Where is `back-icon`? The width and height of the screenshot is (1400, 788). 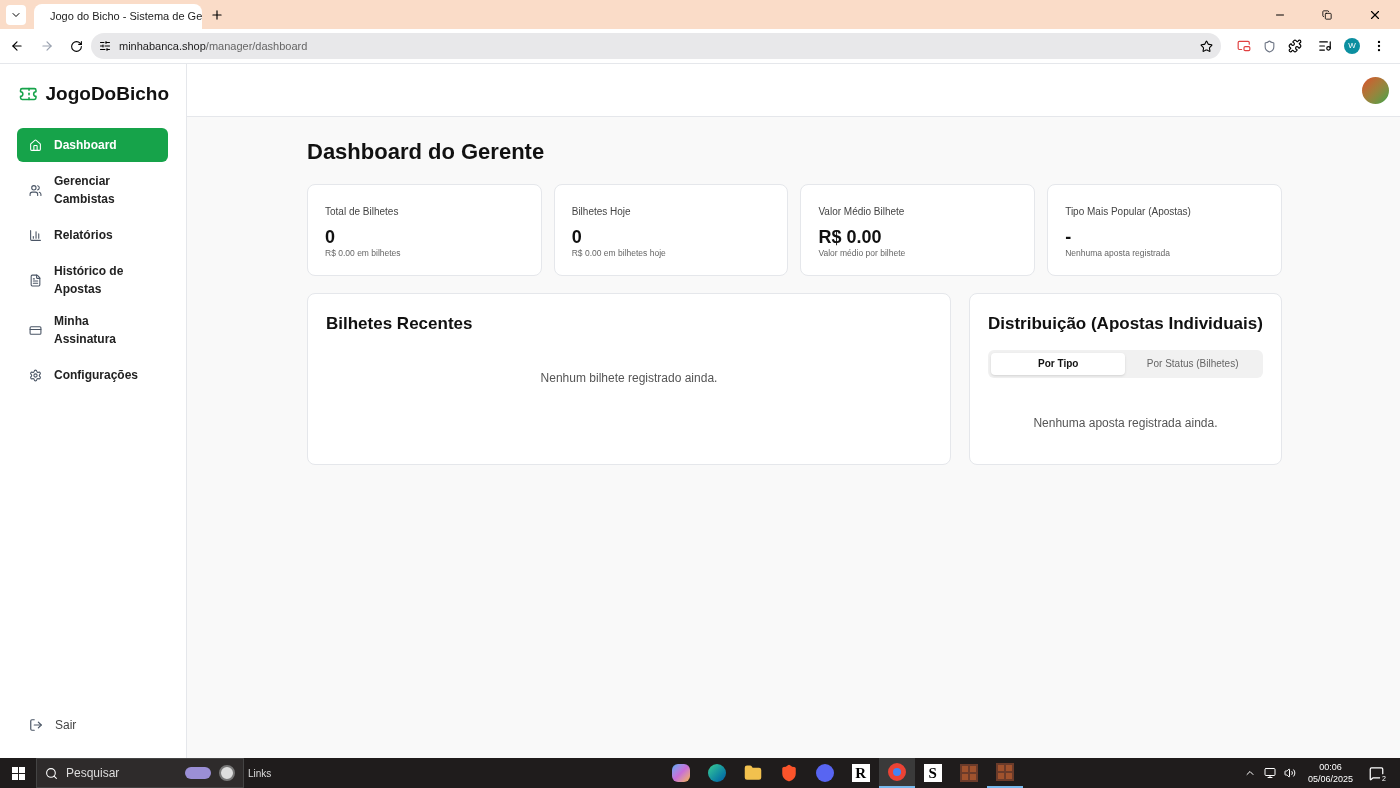 back-icon is located at coordinates (17, 46).